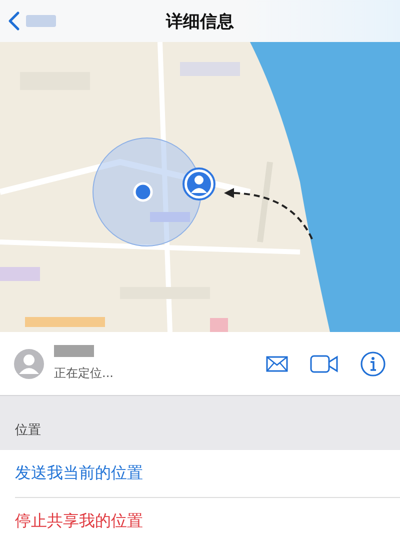 The height and width of the screenshot is (549, 400). What do you see at coordinates (14, 21) in the screenshot?
I see `back-icon` at bounding box center [14, 21].